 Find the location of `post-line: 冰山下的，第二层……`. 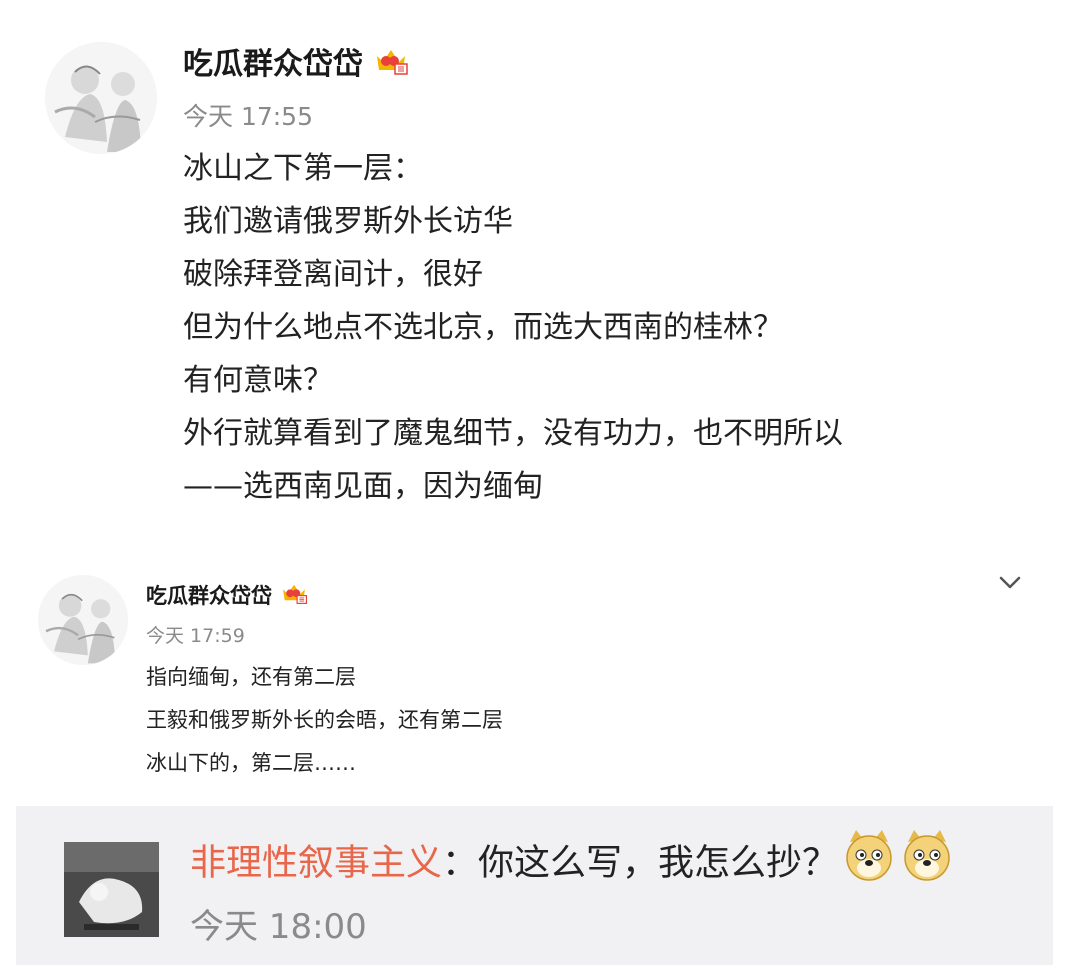

post-line: 冰山下的，第二层…… is located at coordinates (251, 763).